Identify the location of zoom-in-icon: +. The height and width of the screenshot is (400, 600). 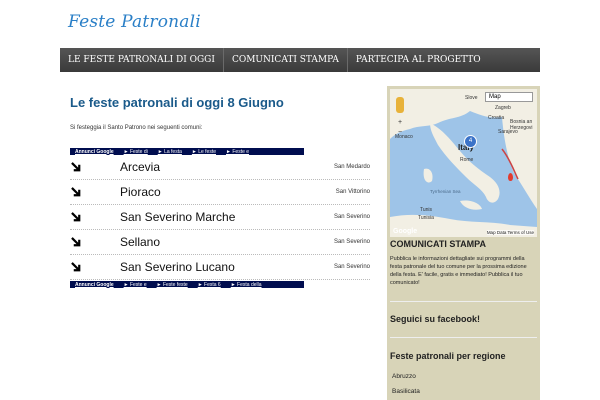
(400, 122).